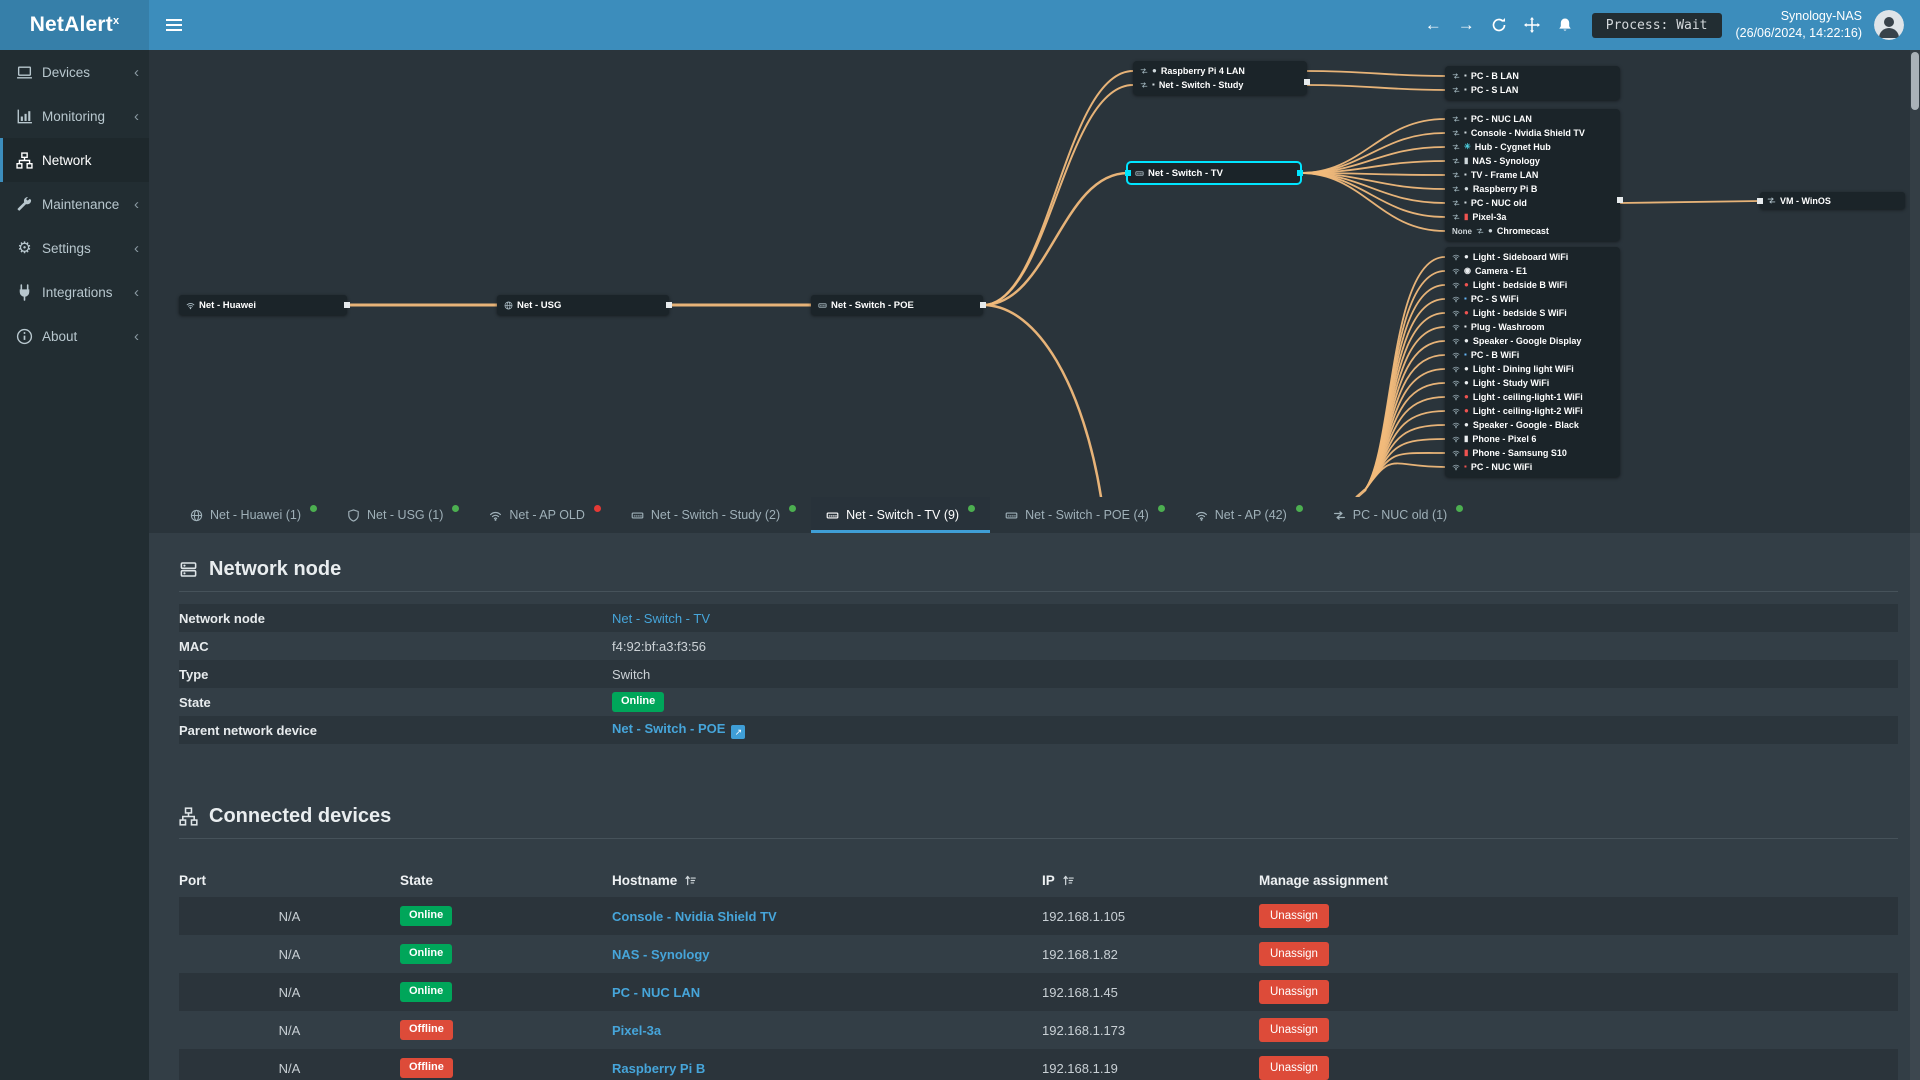 The image size is (1920, 1080). What do you see at coordinates (1499, 25) in the screenshot?
I see `refresh-icon` at bounding box center [1499, 25].